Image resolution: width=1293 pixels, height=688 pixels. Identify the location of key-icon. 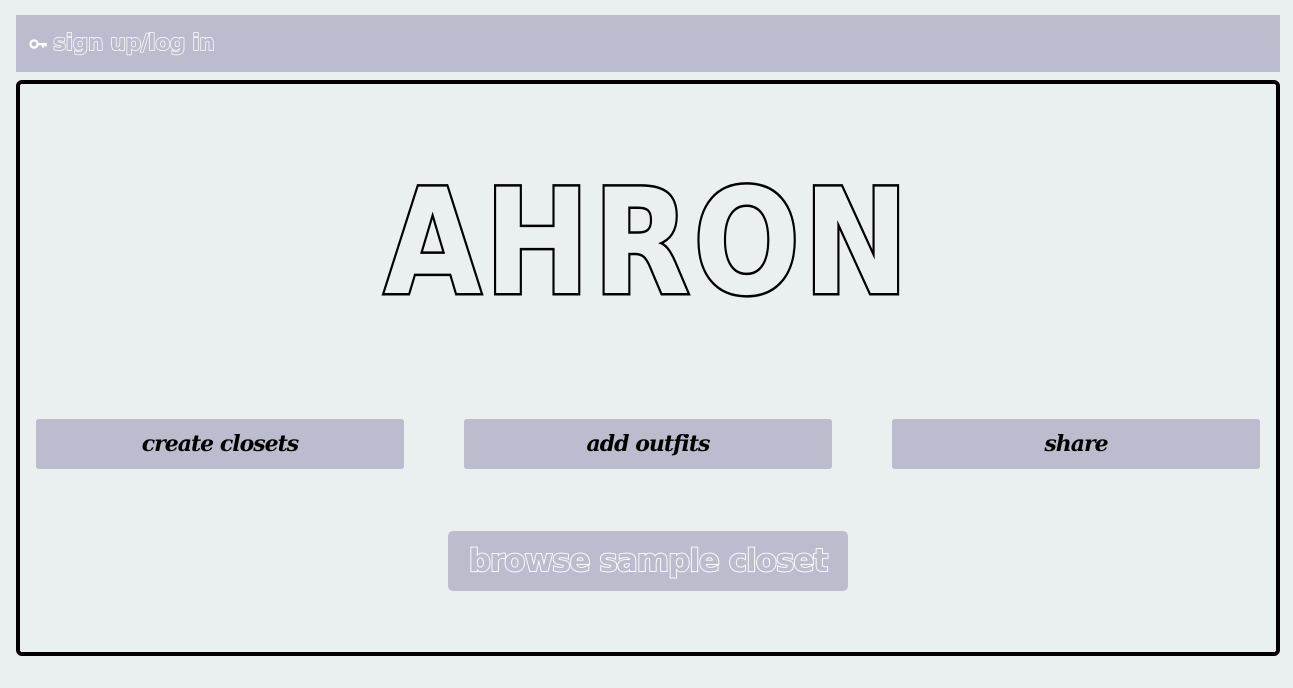
(38, 44).